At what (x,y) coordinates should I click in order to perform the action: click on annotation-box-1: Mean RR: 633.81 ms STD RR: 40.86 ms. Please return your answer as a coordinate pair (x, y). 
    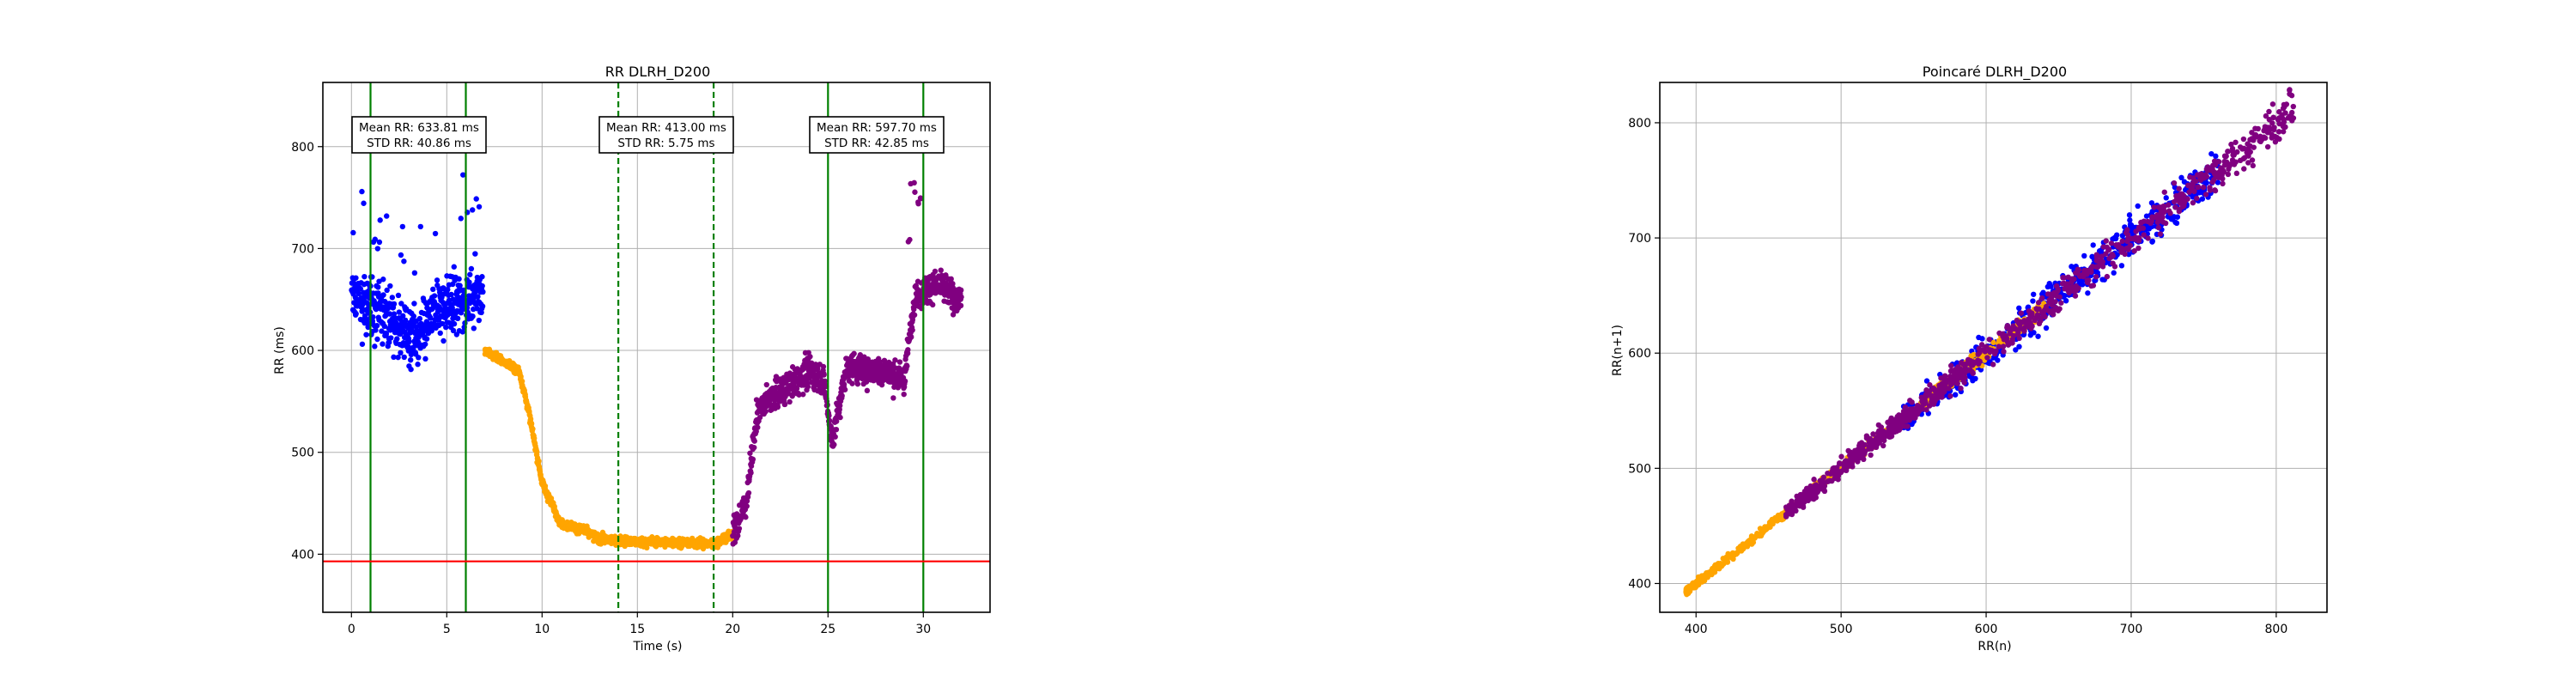
    Looking at the image, I should click on (419, 135).